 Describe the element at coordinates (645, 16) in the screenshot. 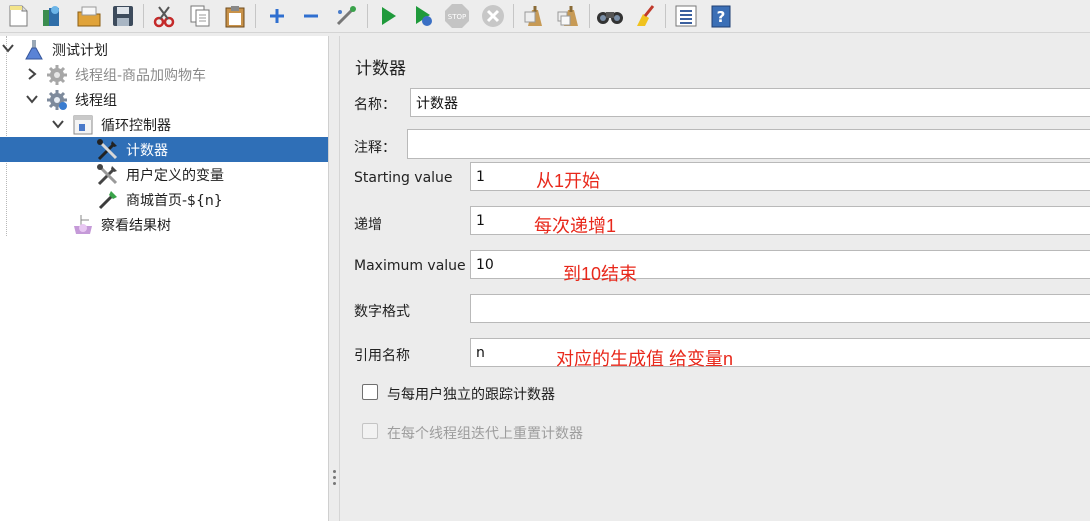

I see `reset-search-icon` at that location.